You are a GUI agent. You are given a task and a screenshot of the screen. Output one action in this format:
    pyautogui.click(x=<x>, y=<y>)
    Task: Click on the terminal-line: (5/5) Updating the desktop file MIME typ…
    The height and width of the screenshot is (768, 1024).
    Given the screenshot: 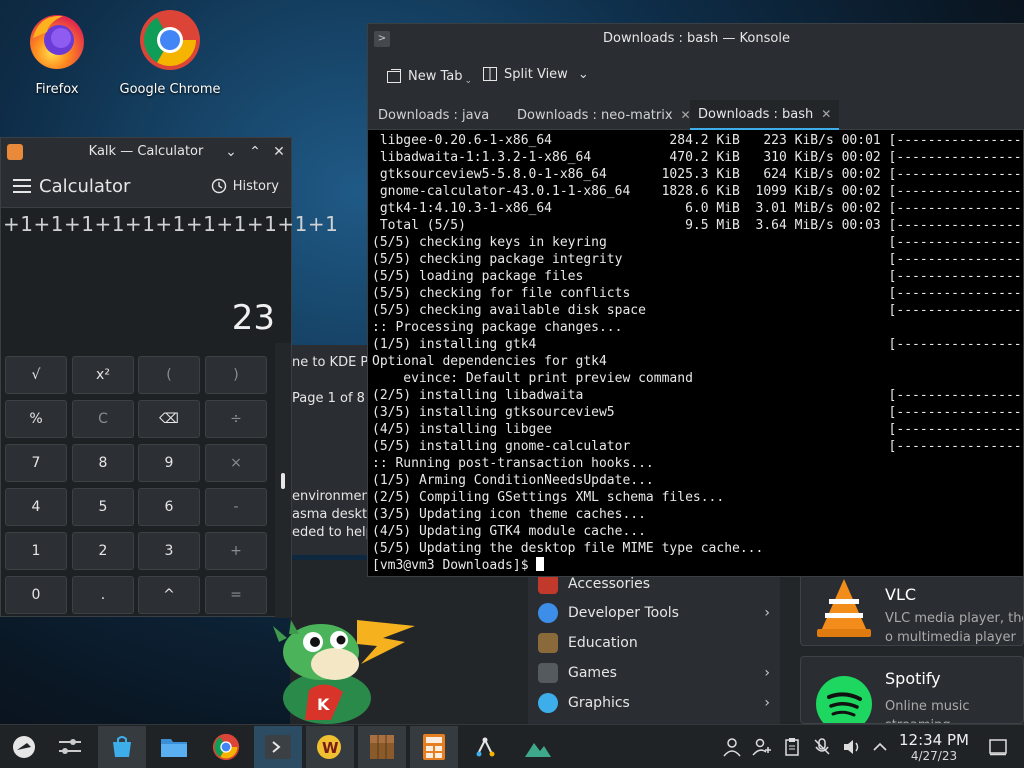 What is the action you would take?
    pyautogui.click(x=568, y=548)
    